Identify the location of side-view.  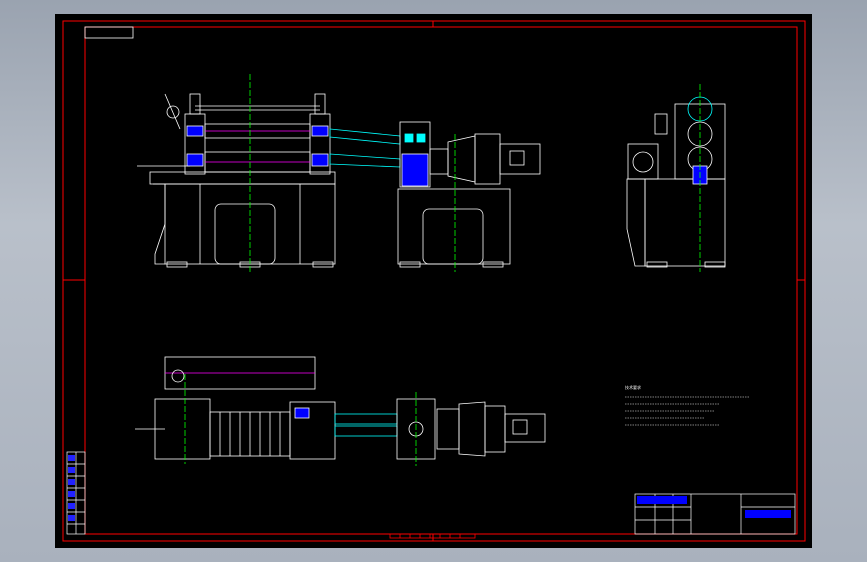
(676, 178).